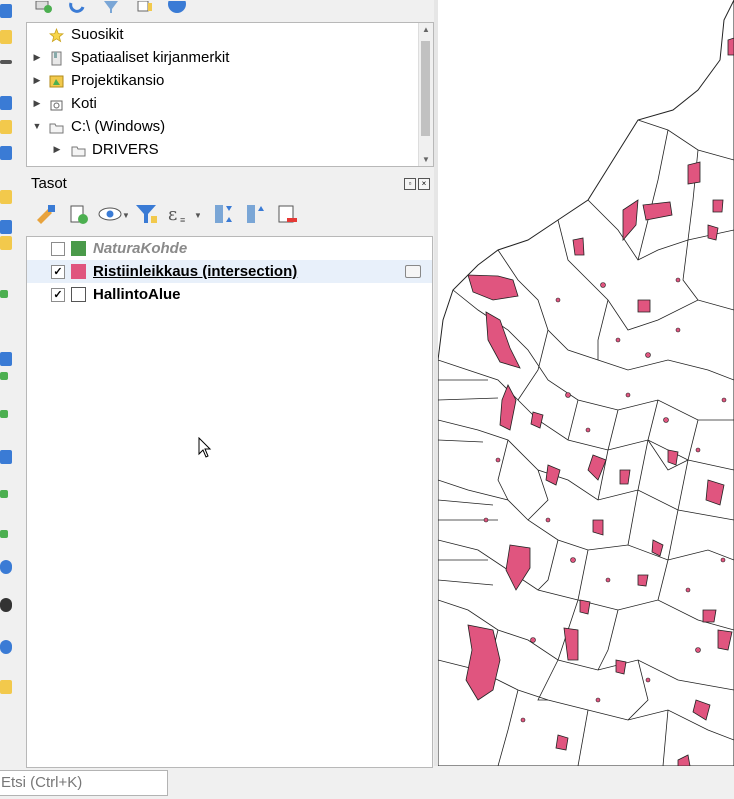 Image resolution: width=734 pixels, height=799 pixels. What do you see at coordinates (84, 783) in the screenshot?
I see `locator-search-input: Etsi (Ctrl+K)` at bounding box center [84, 783].